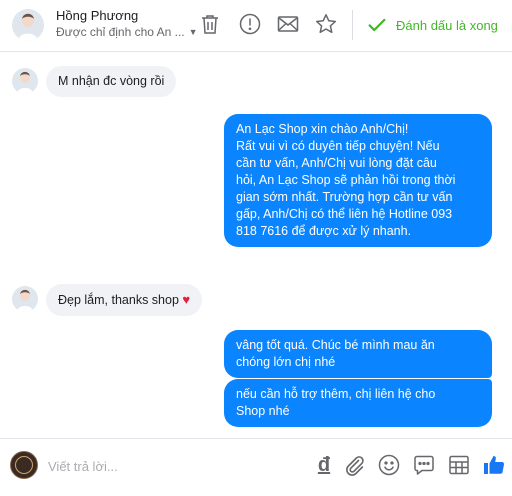 This screenshot has width=512, height=496. What do you see at coordinates (338, 146) in the screenshot?
I see `message-line: Rất vui vì có duyên tiếp chuyện! Nếu` at bounding box center [338, 146].